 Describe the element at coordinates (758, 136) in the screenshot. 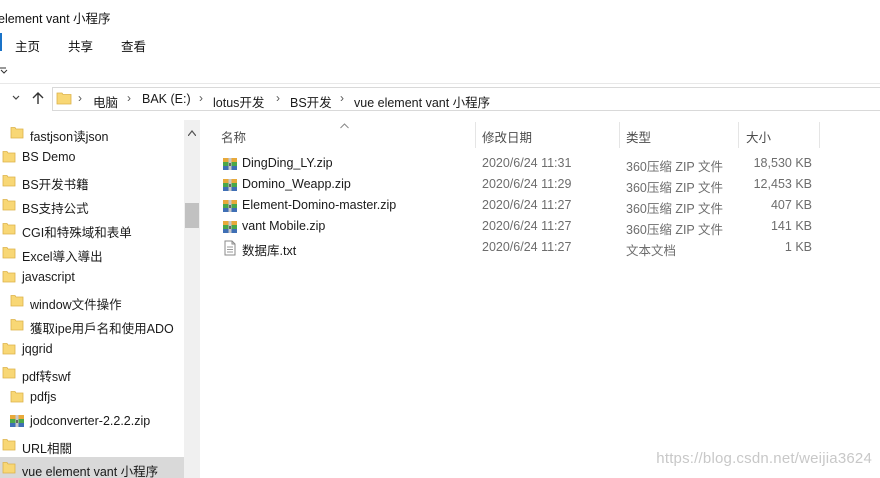

I see `column-header-size: 大小` at that location.